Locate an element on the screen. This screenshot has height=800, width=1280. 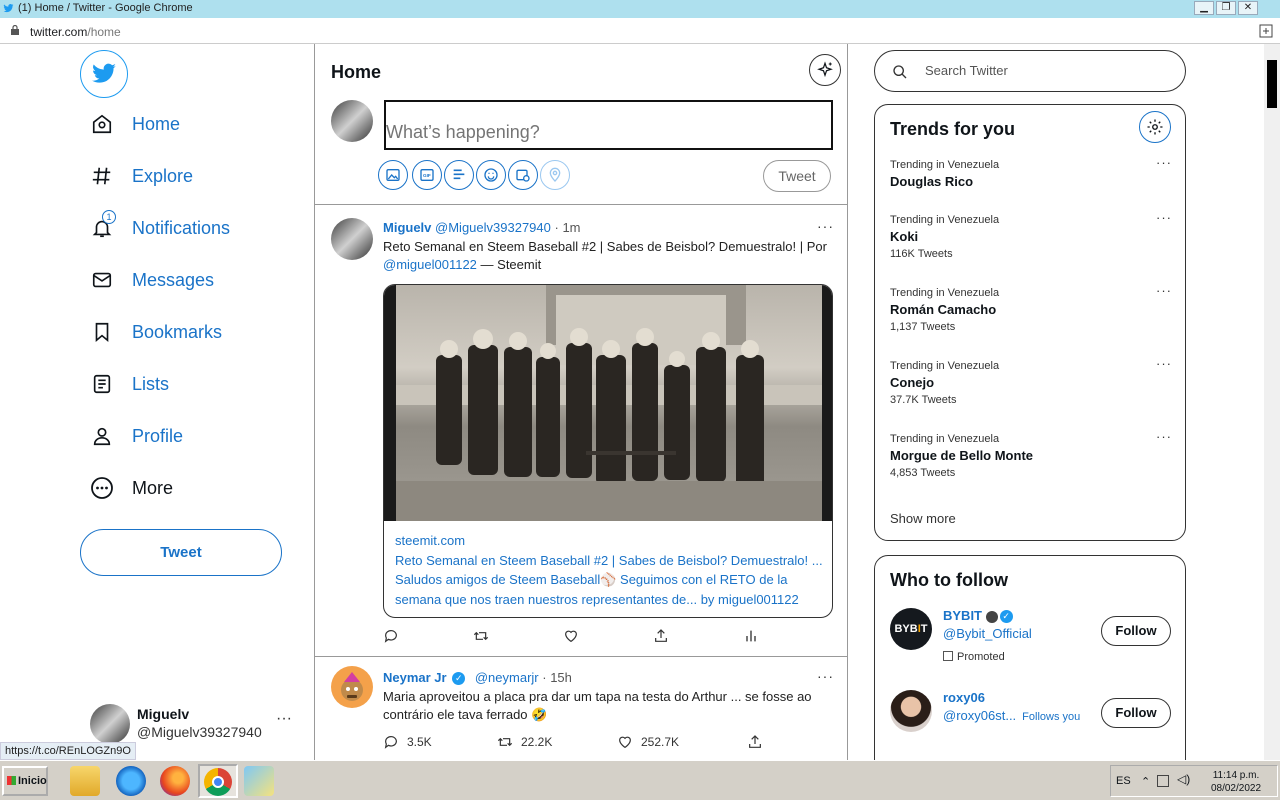
mention-link: @miguel001122 is located at coordinates (430, 264).